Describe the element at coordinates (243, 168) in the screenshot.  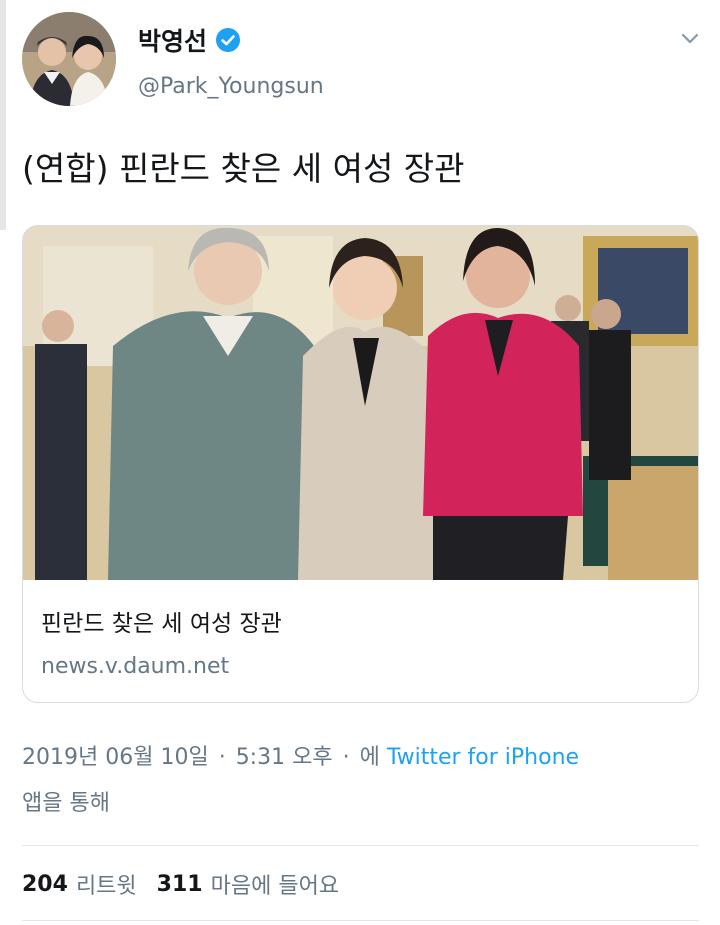
I see `tweet-text: (연합) 핀란드 찾은 세 여성 장관` at that location.